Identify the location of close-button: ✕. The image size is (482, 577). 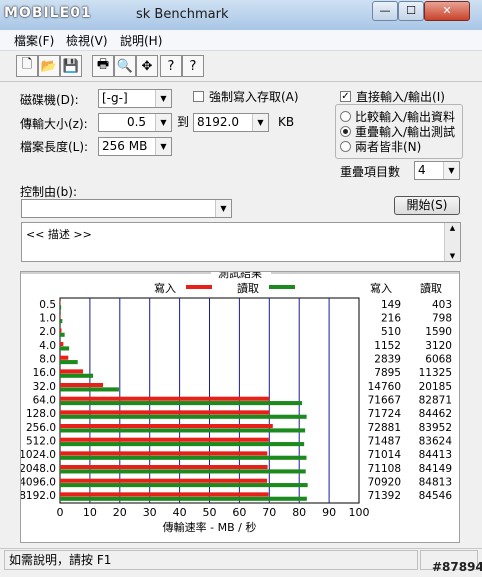
(447, 11).